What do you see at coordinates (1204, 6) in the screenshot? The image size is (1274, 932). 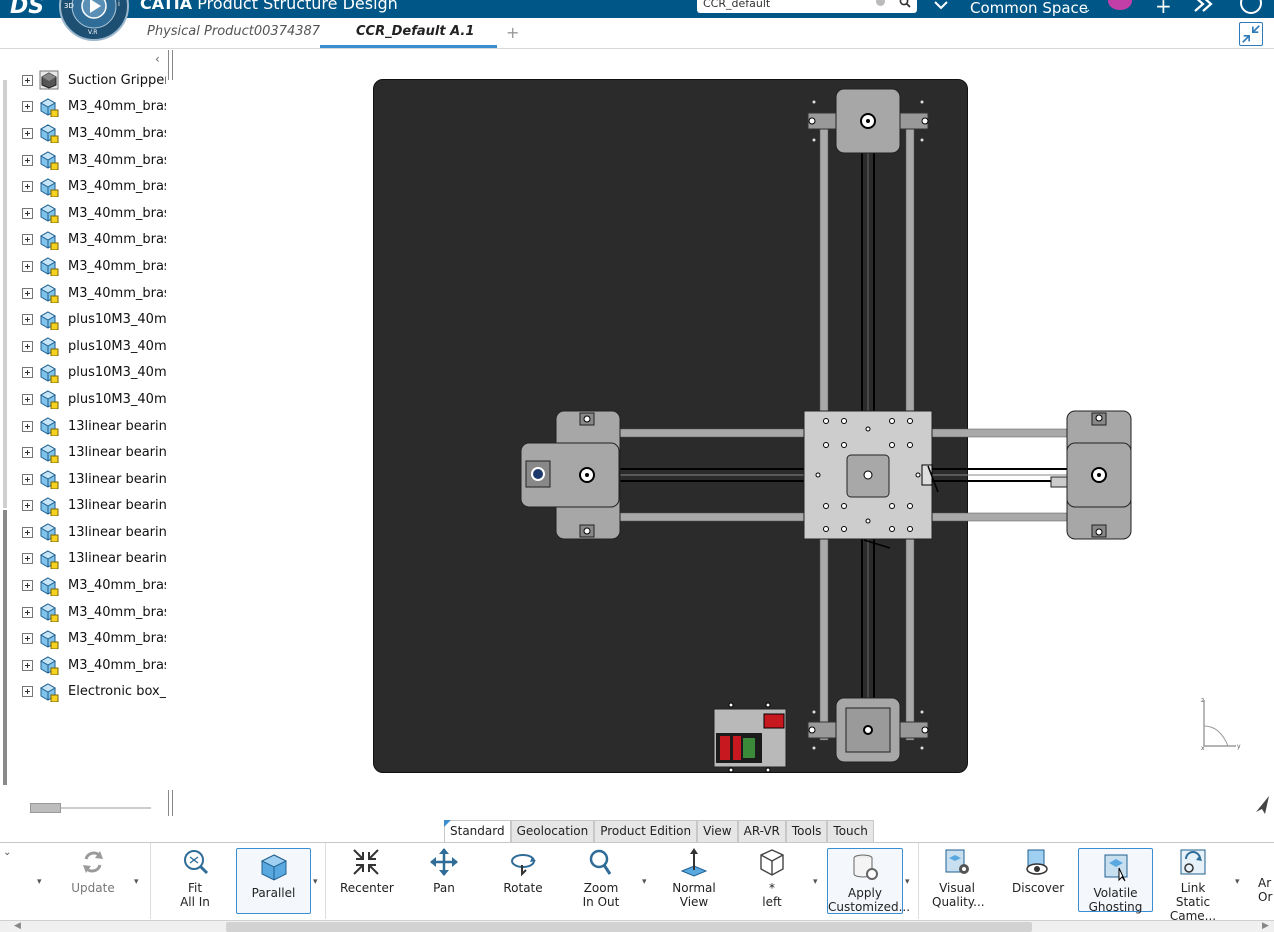 I see `share-icon` at bounding box center [1204, 6].